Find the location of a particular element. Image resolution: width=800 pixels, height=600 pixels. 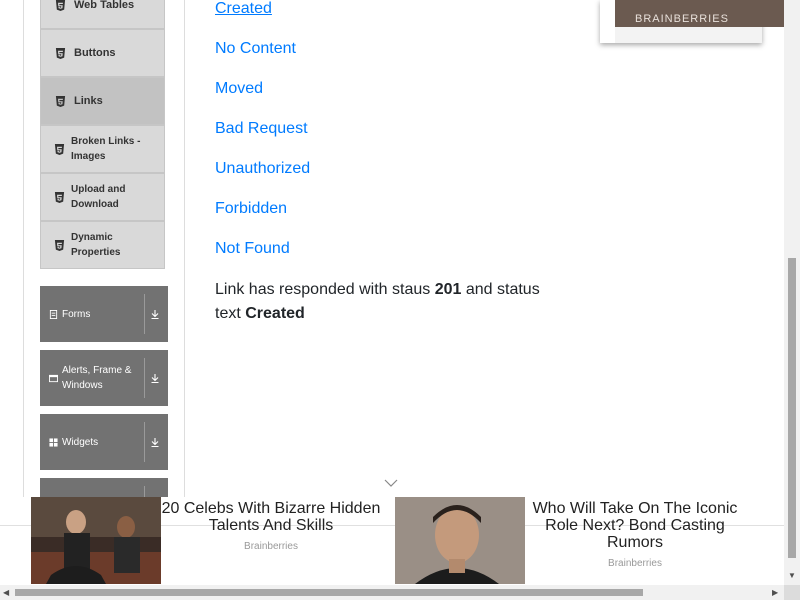

ad-image-celebs is located at coordinates (96, 540).